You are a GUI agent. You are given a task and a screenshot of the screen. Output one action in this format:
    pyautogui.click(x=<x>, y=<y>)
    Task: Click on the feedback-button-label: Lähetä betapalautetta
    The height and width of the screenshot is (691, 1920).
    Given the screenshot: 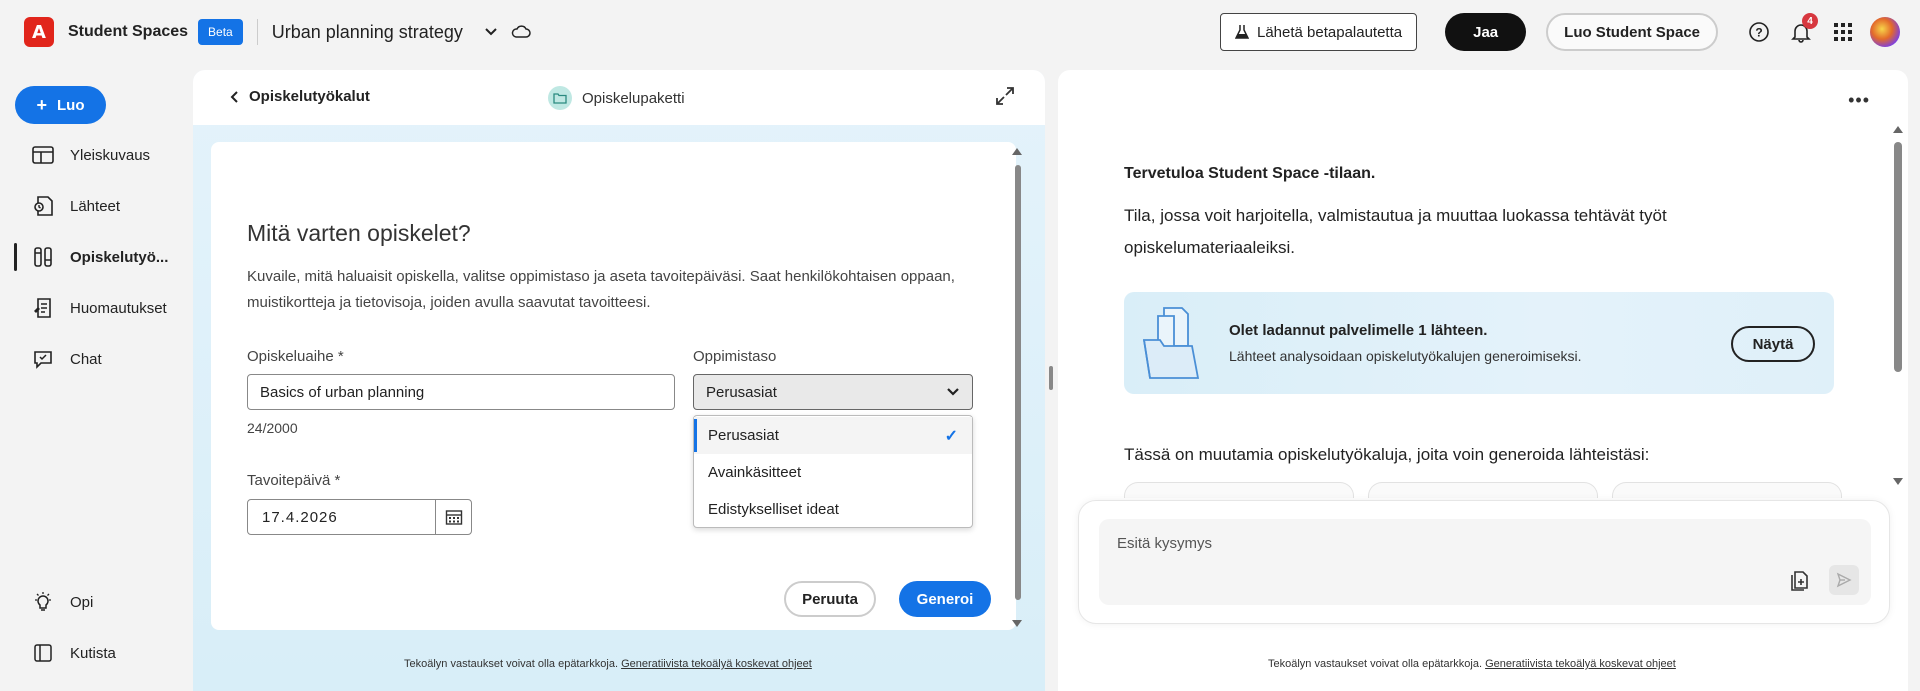 What is the action you would take?
    pyautogui.click(x=1329, y=32)
    